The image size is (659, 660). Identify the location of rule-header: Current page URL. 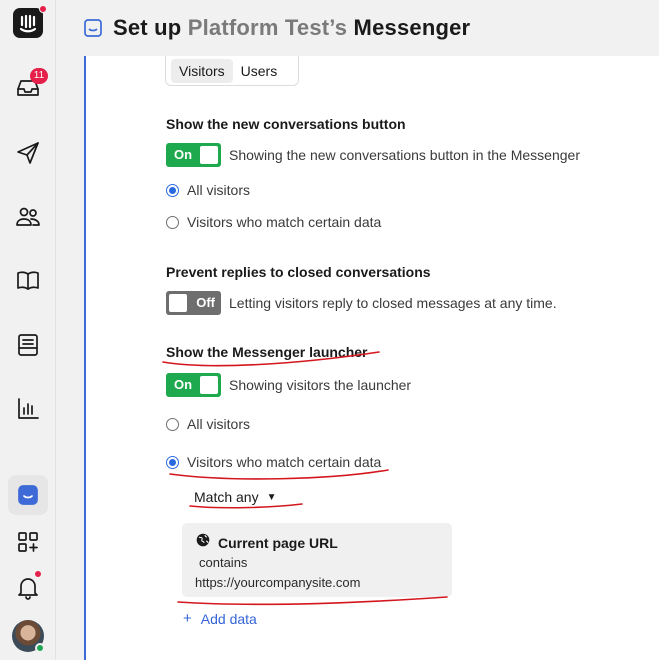
(267, 542).